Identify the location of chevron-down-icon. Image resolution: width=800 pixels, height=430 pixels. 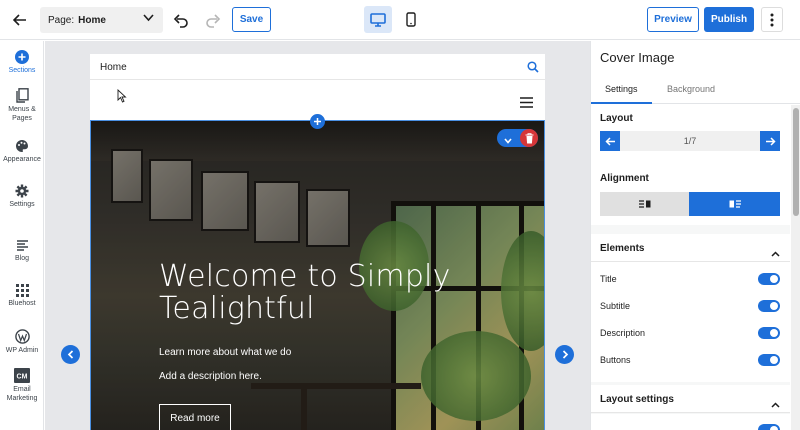
(148, 19).